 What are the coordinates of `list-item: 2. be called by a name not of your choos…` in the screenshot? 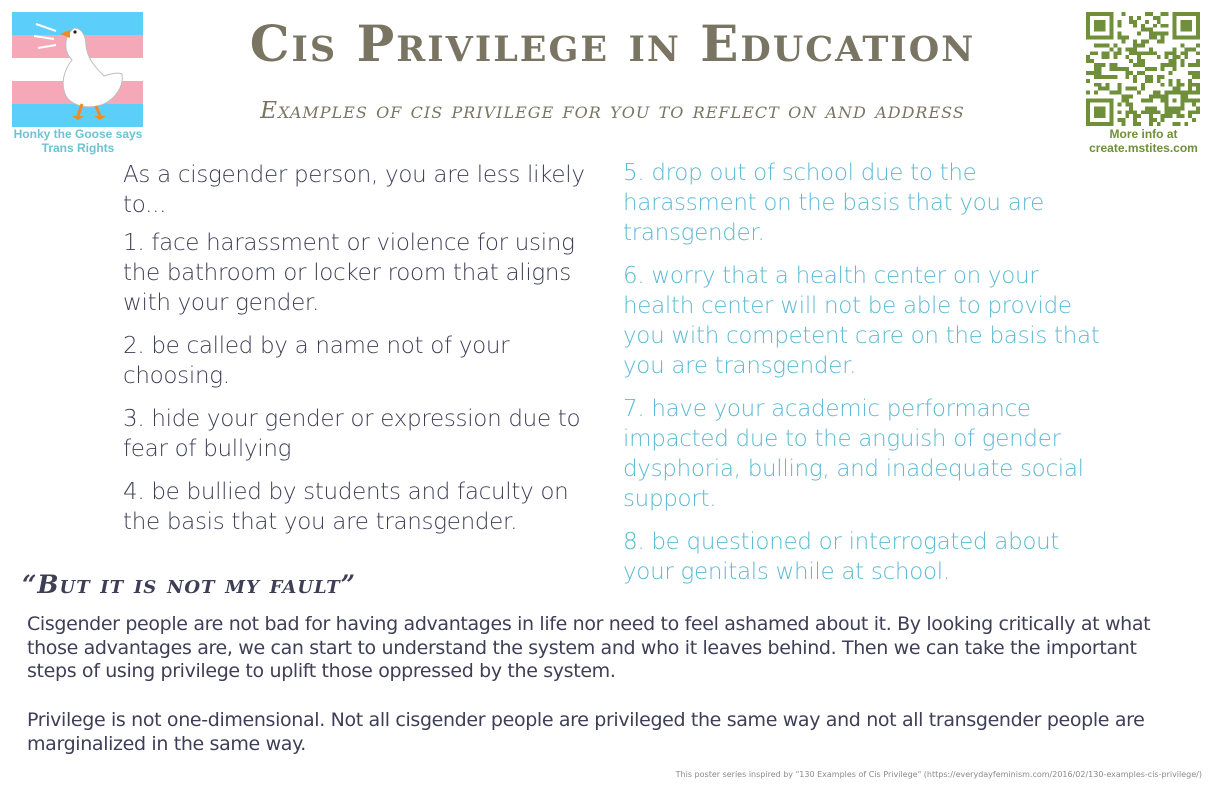 It's located at (316, 361).